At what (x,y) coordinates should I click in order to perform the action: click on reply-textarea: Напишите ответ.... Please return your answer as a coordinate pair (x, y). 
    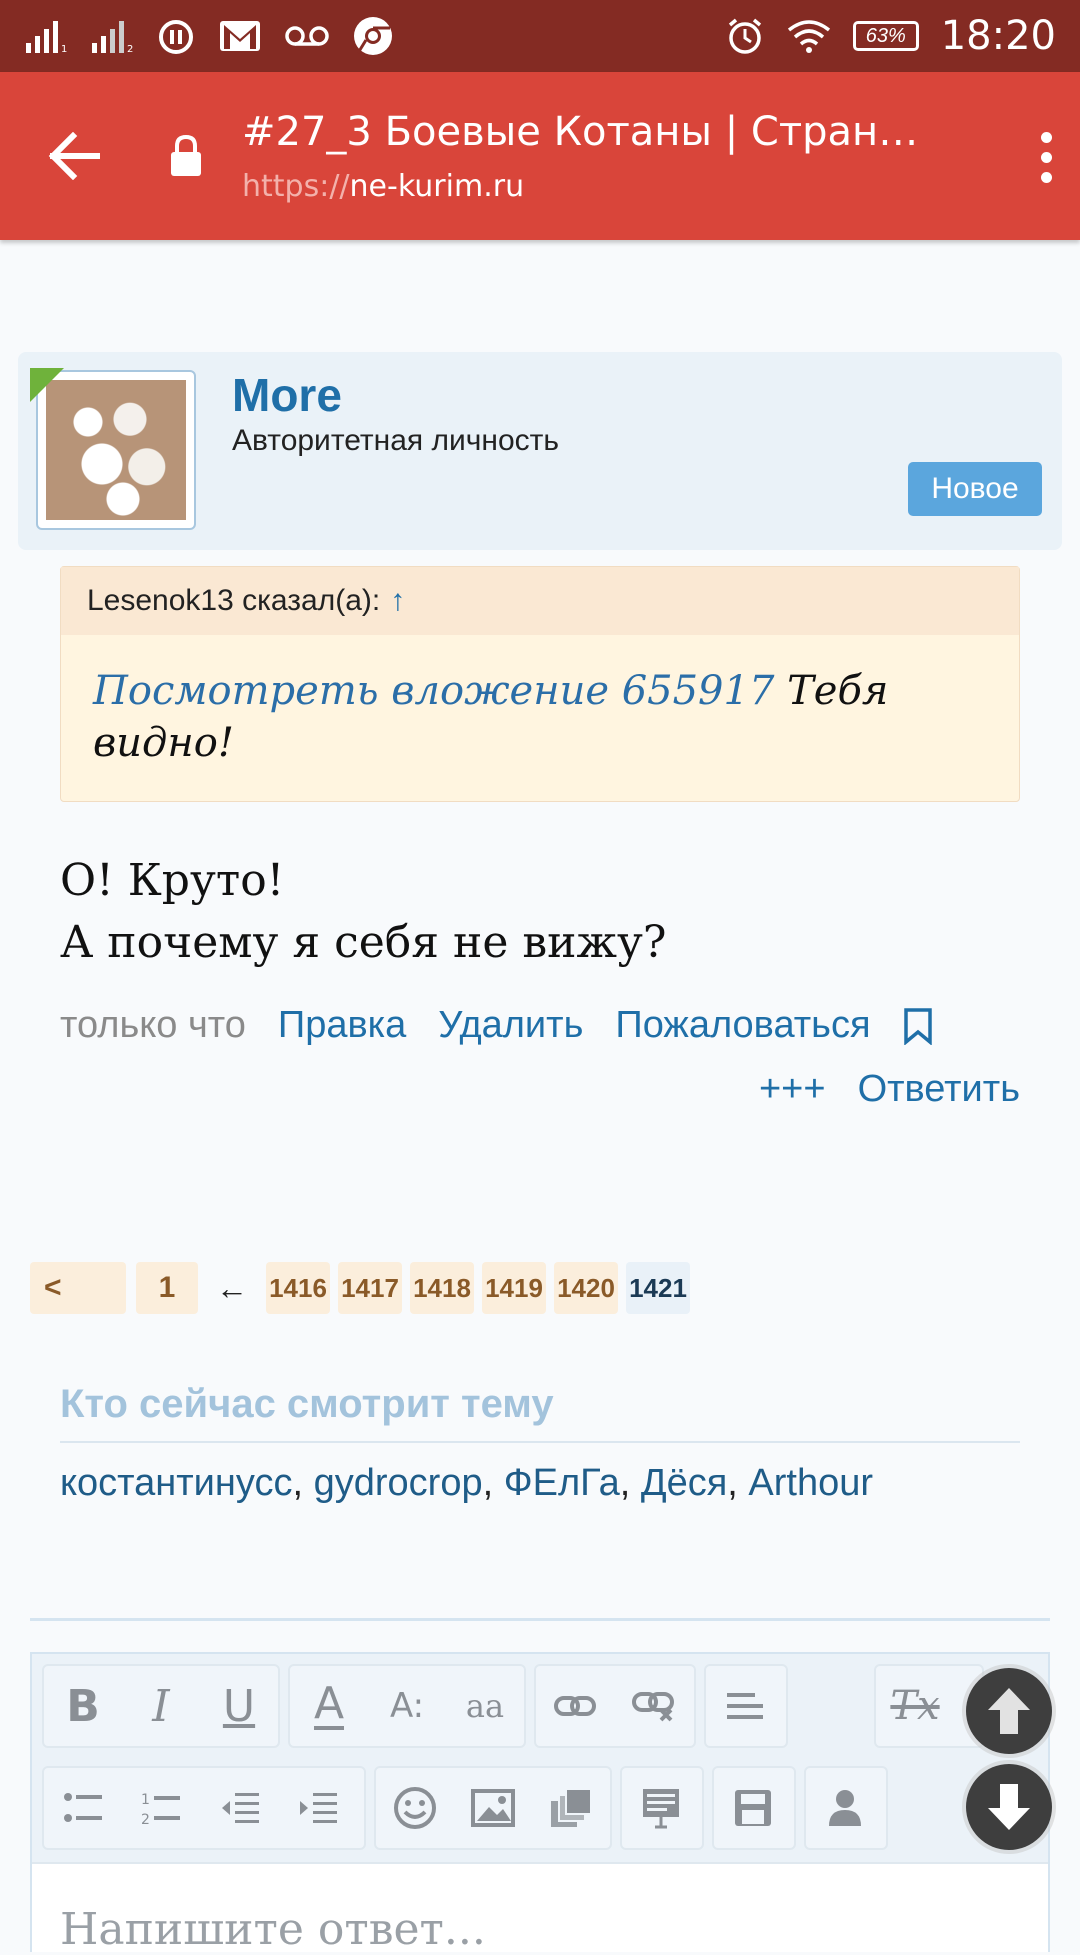
    Looking at the image, I should click on (540, 1908).